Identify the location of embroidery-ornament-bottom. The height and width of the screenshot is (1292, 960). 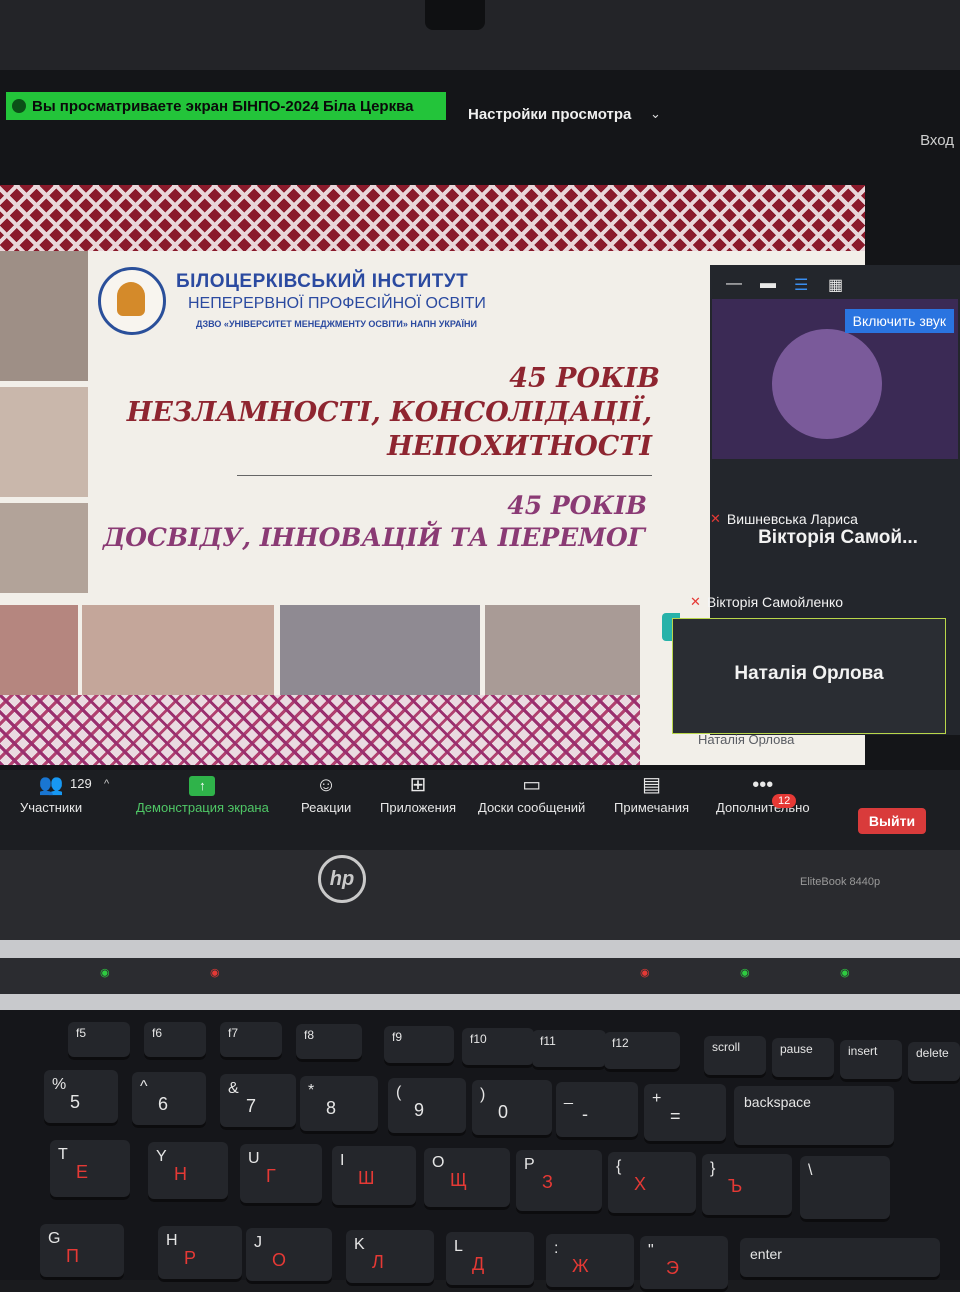
(320, 730).